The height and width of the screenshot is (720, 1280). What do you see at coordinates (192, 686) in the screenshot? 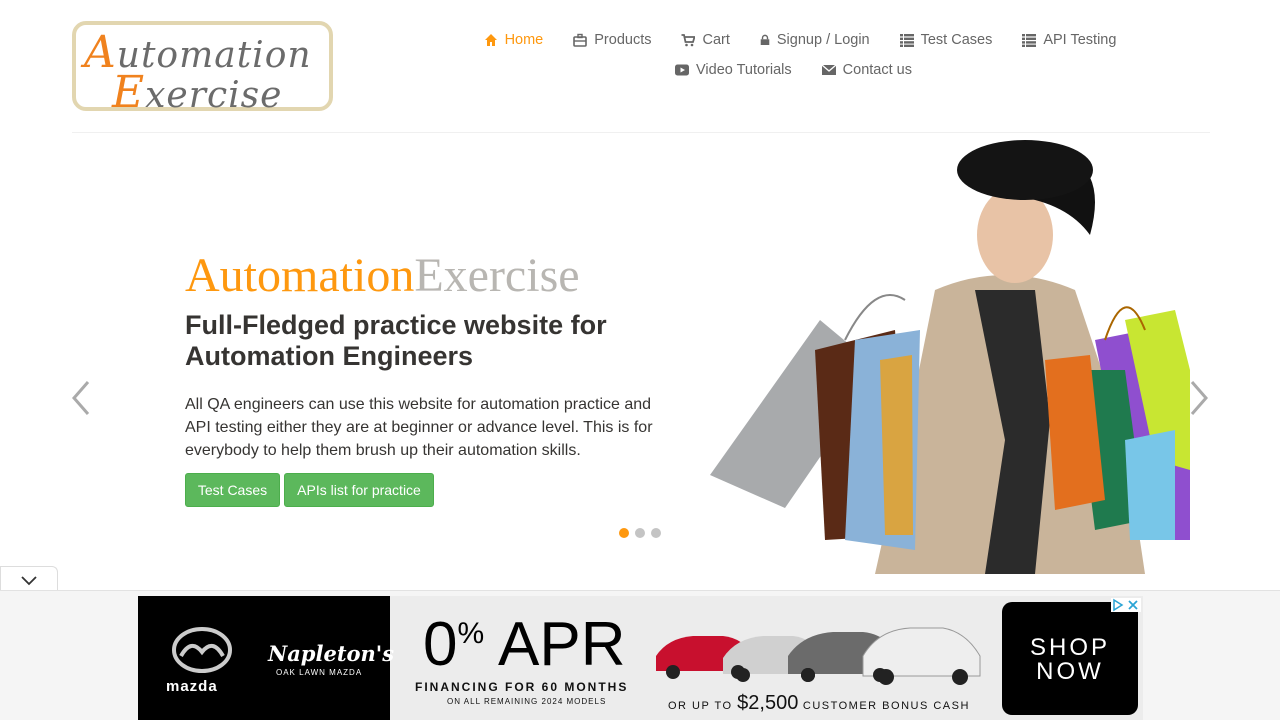
I see `ad-brand-name: mazda` at bounding box center [192, 686].